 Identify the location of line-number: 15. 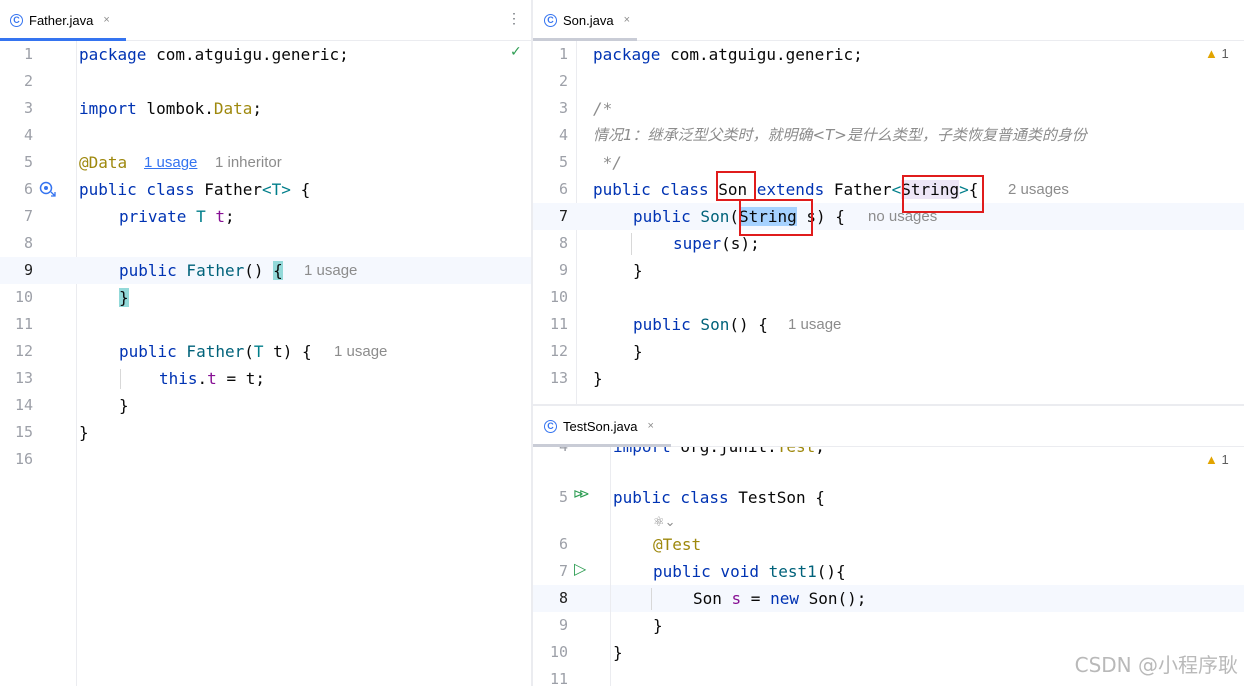
(23, 432).